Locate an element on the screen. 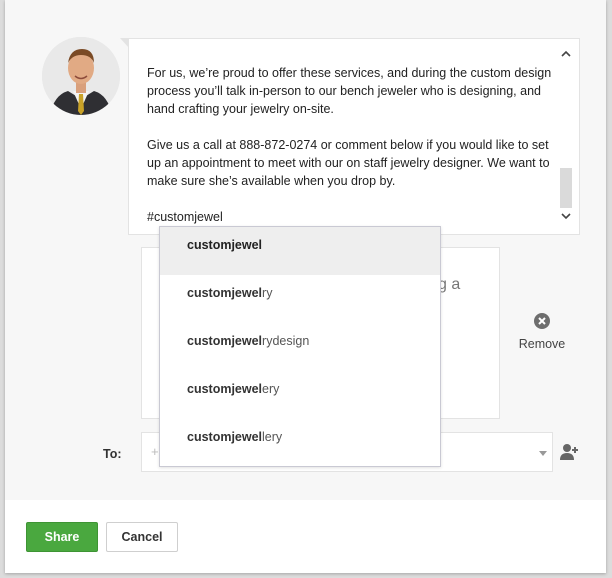 The image size is (612, 578). remove-label: Remove is located at coordinates (542, 344).